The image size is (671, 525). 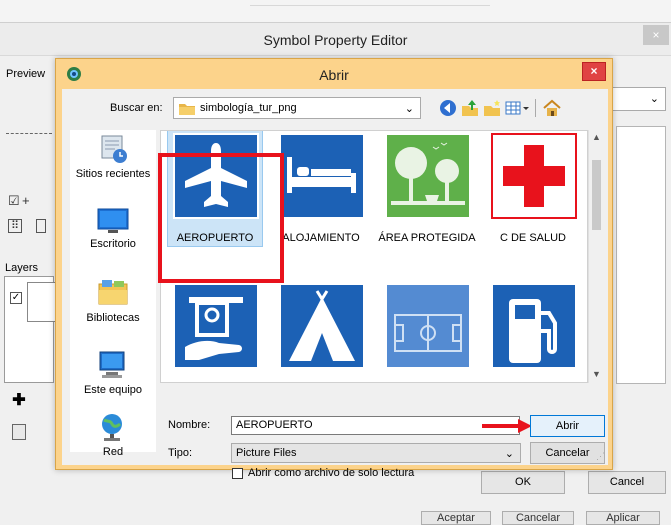 I want to click on this-pc-icon, so click(x=112, y=364).